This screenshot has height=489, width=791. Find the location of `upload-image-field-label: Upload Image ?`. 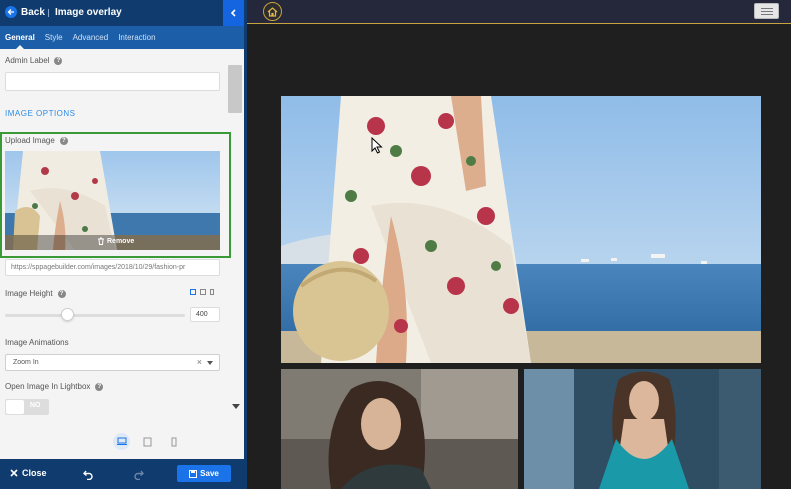

upload-image-field-label: Upload Image ? is located at coordinates (36, 140).